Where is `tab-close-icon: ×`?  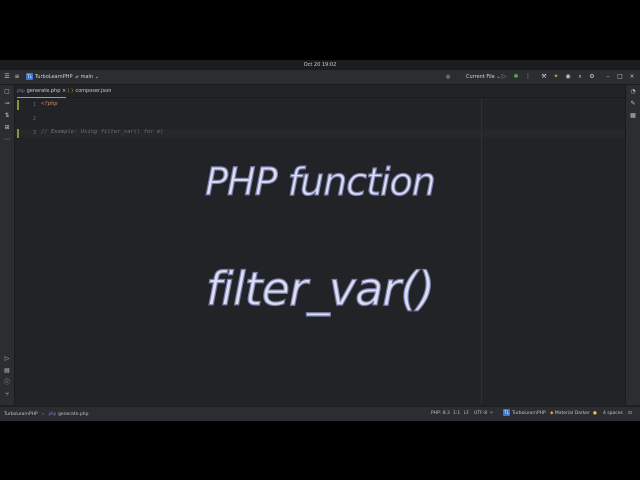
tab-close-icon: × is located at coordinates (64, 91).